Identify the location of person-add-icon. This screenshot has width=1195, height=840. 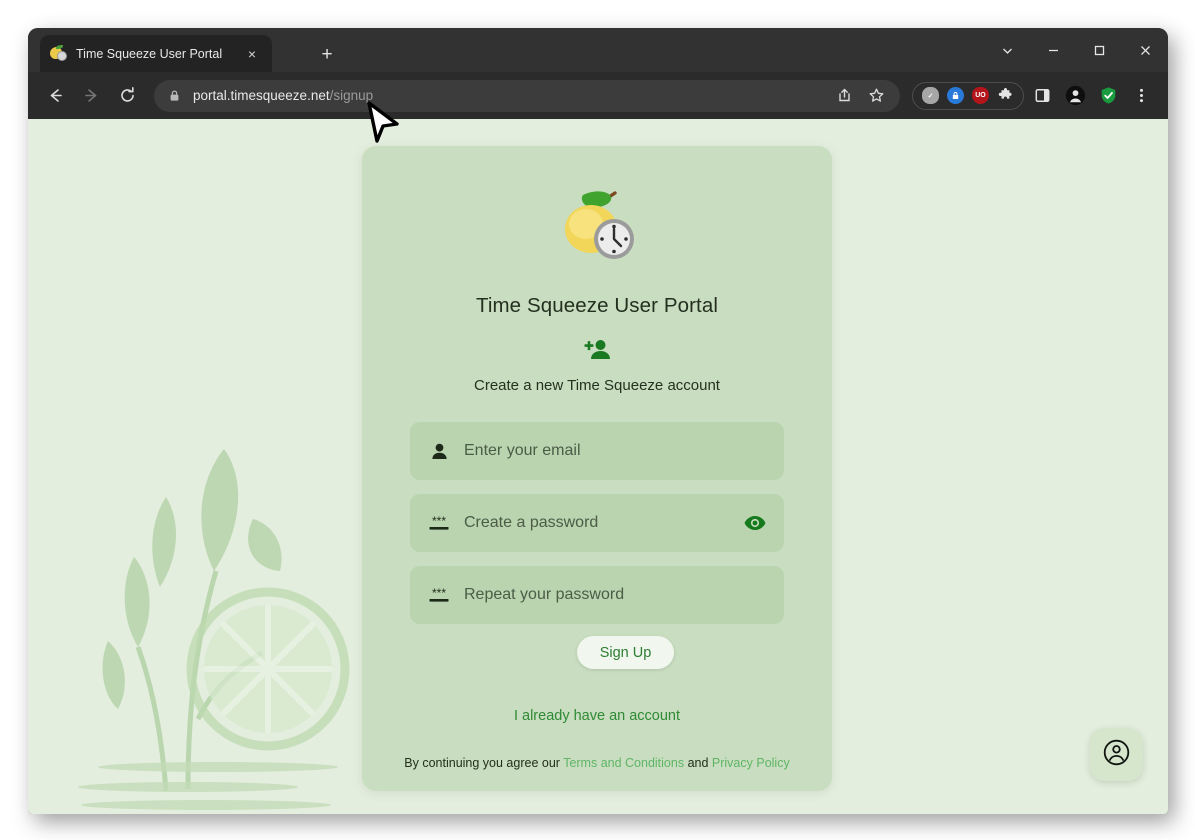
(597, 349).